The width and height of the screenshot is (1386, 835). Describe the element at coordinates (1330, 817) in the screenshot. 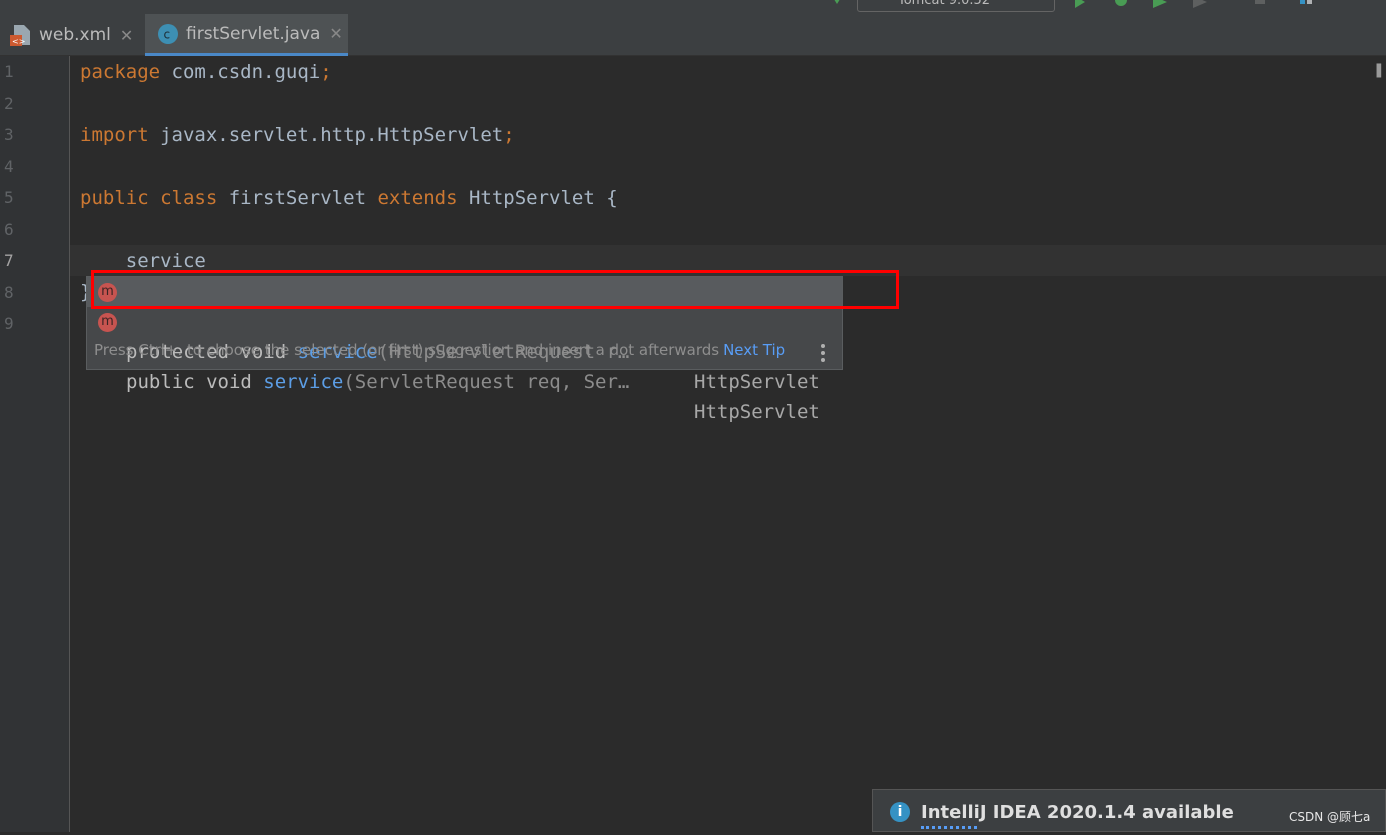

I see `watermark: CSDN @顾七a` at that location.